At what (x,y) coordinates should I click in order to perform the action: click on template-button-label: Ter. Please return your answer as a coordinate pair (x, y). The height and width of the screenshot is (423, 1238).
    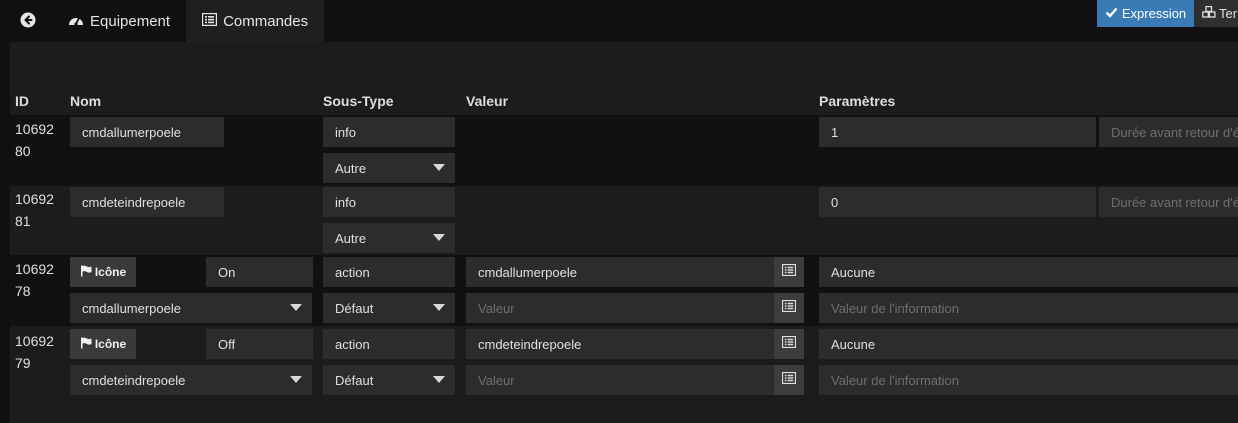
    Looking at the image, I should click on (1228, 13).